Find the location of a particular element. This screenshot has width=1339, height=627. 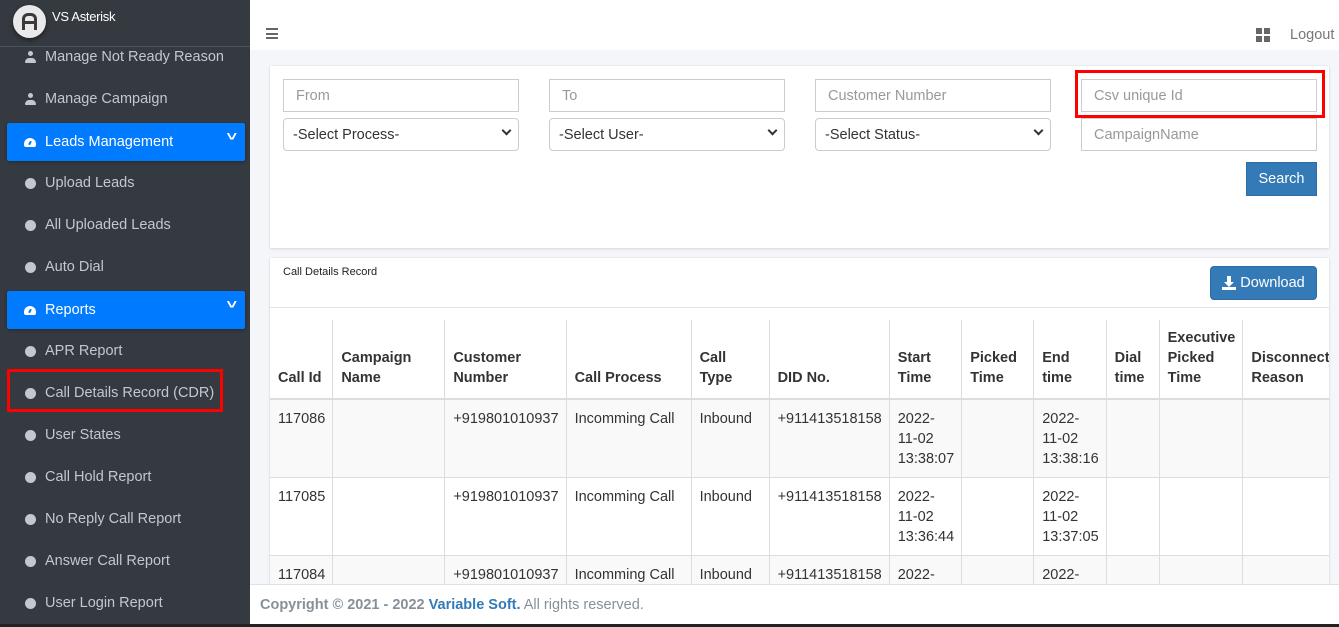

cell-start-time: 2022- 11-02 13:38:07 is located at coordinates (925, 438).